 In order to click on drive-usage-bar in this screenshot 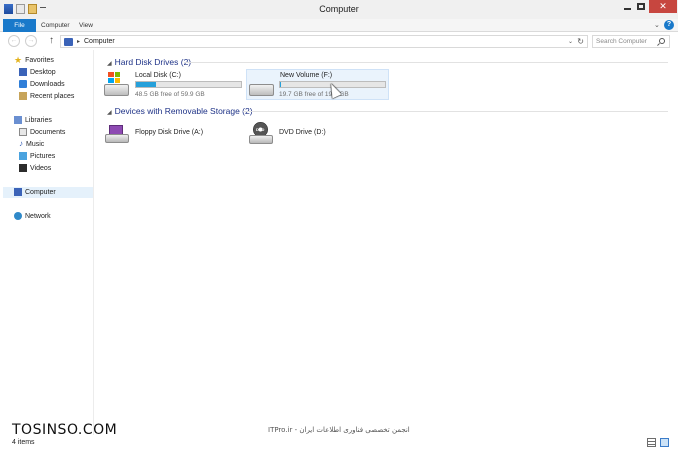, I will do `click(188, 84)`.